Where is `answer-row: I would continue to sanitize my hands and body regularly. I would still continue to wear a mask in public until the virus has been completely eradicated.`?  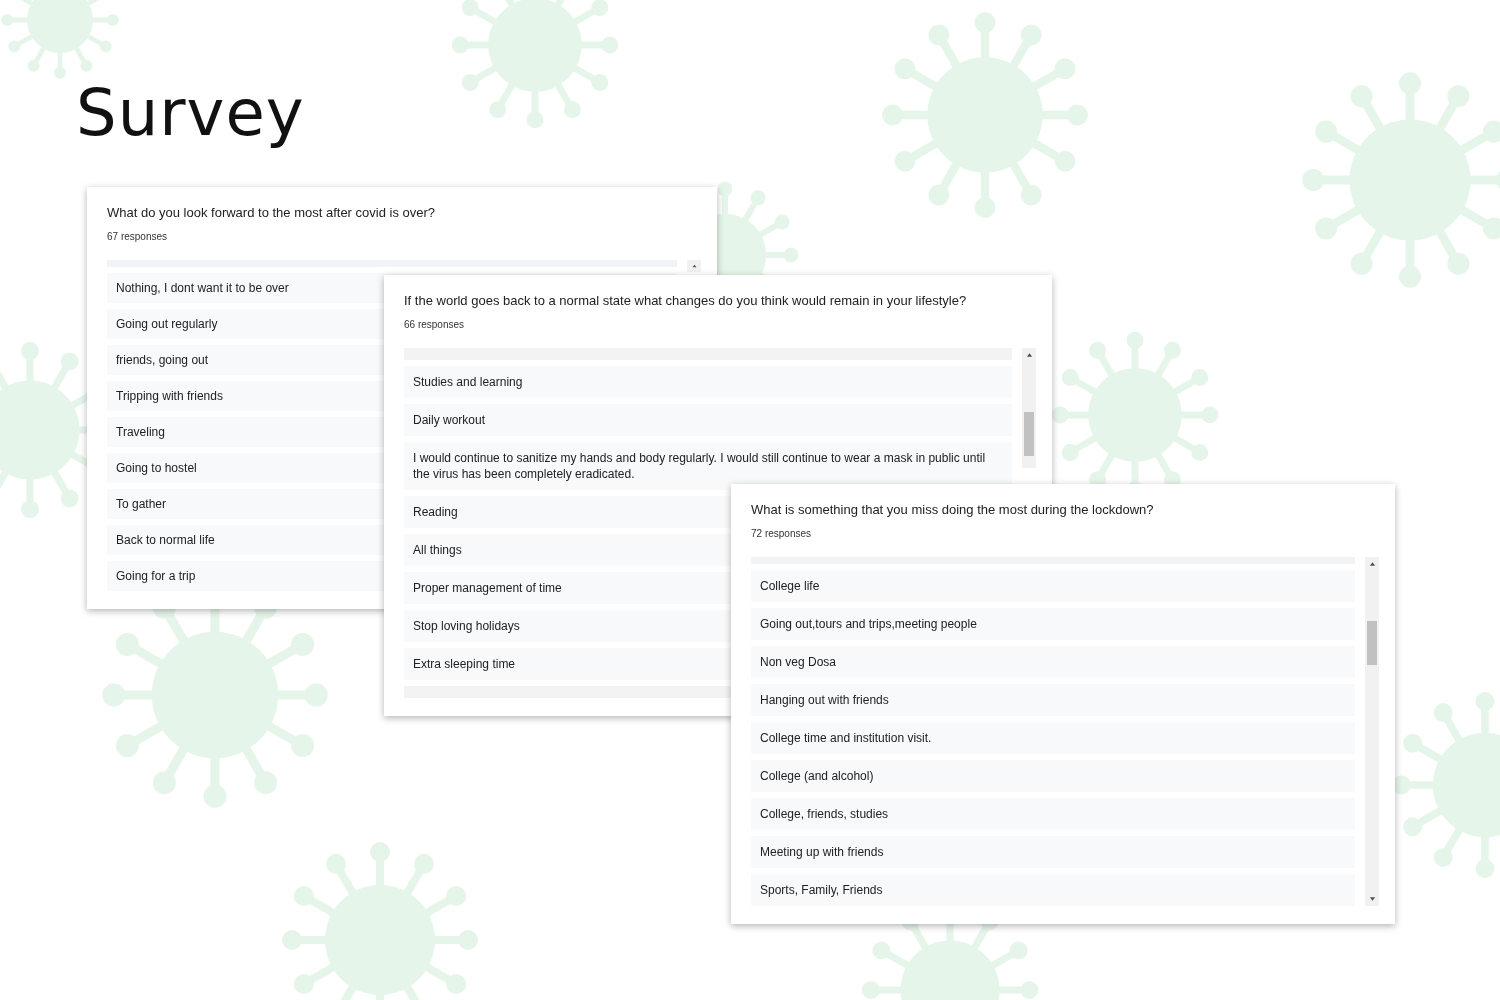 answer-row: I would continue to sanitize my hands and body regularly. I would still continue to wear a mask in public until the virus has been completely eradicated. is located at coordinates (708, 466).